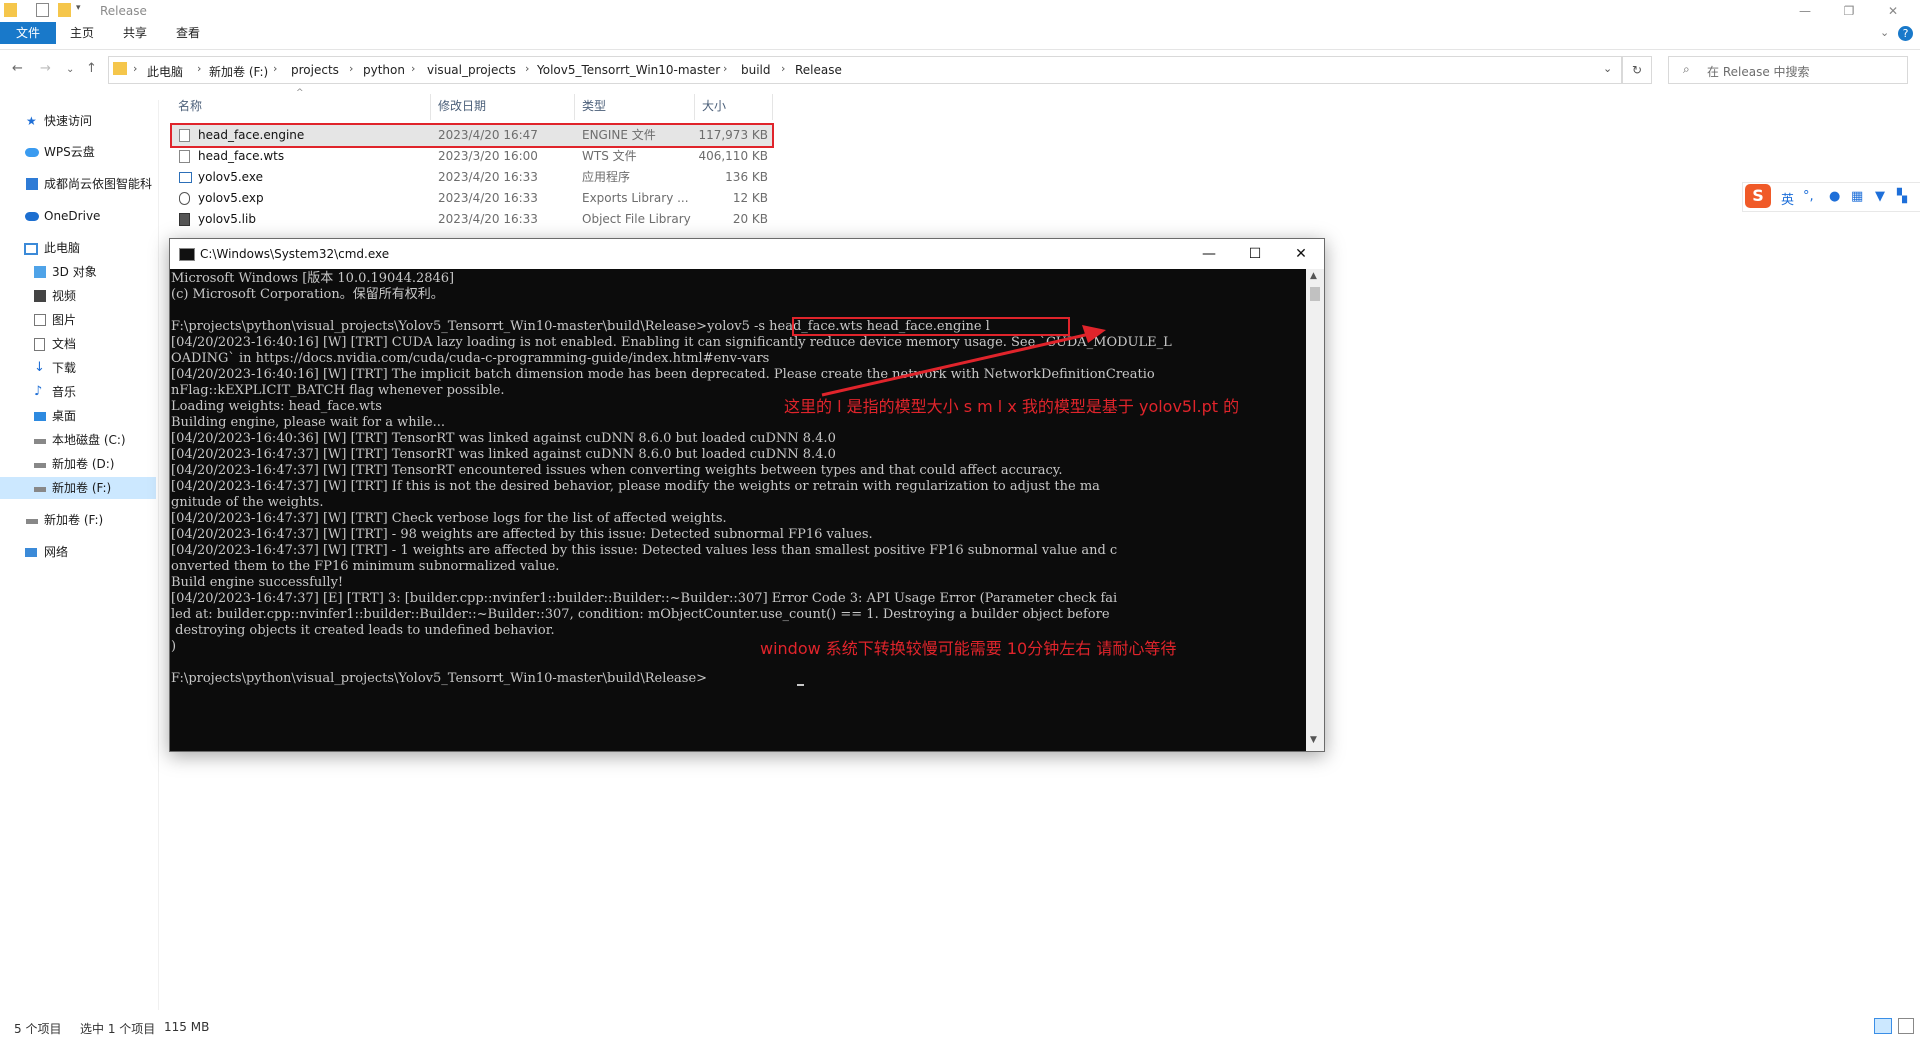  Describe the element at coordinates (1808, 196) in the screenshot. I see `punctuation-icon: °,` at that location.